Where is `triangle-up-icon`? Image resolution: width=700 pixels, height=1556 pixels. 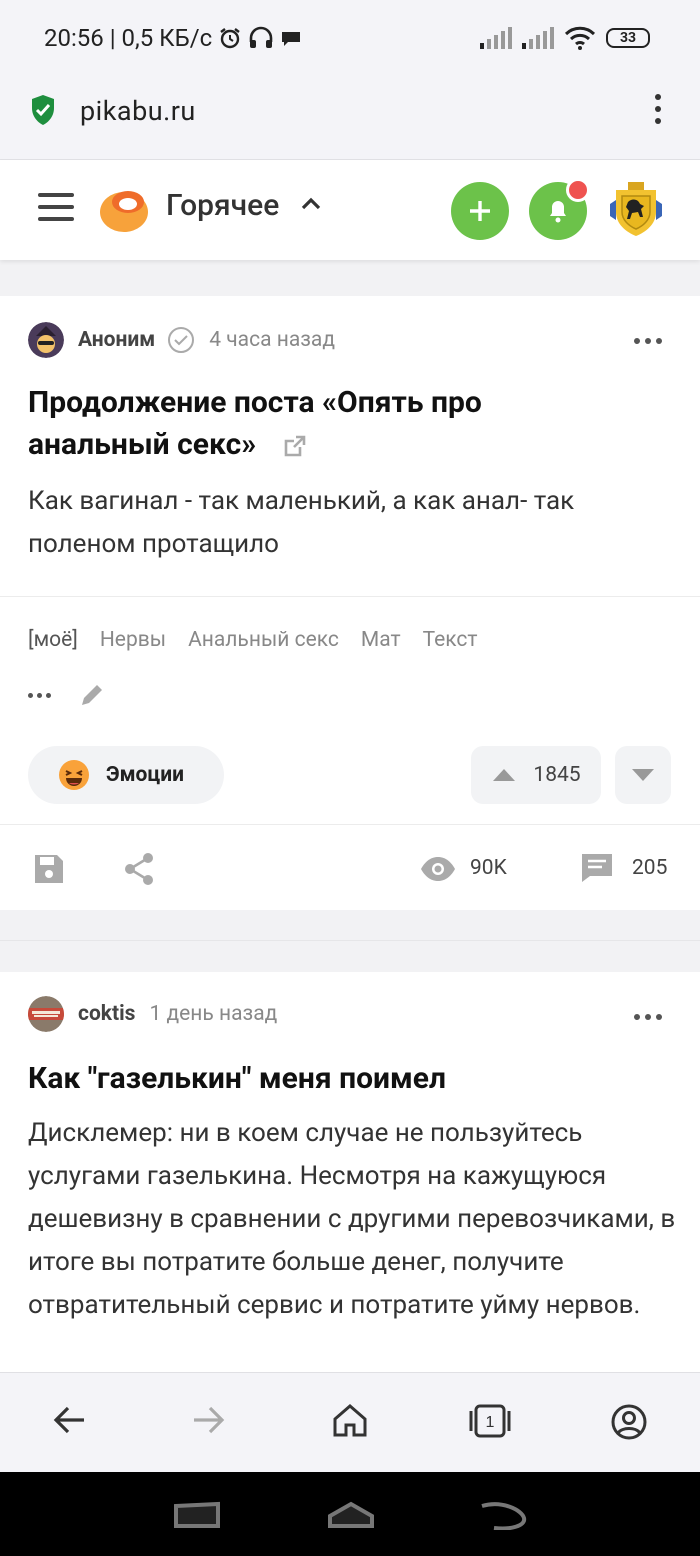
triangle-up-icon is located at coordinates (504, 775).